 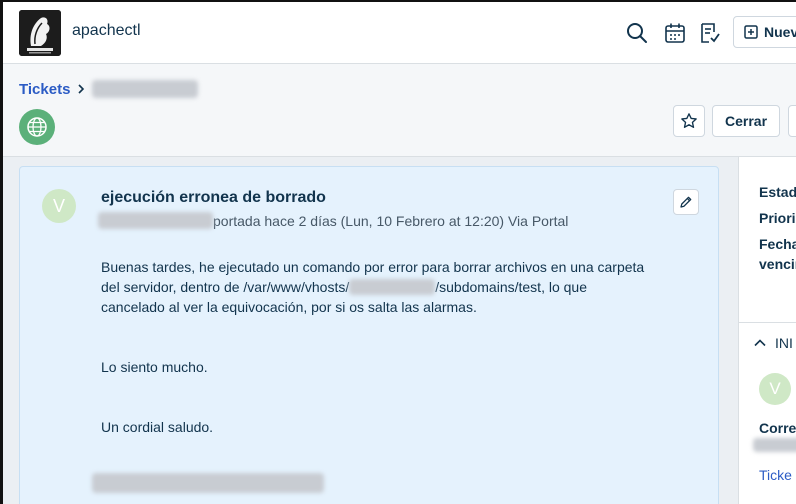 I want to click on breadcrumb: Tickets, so click(x=109, y=89).